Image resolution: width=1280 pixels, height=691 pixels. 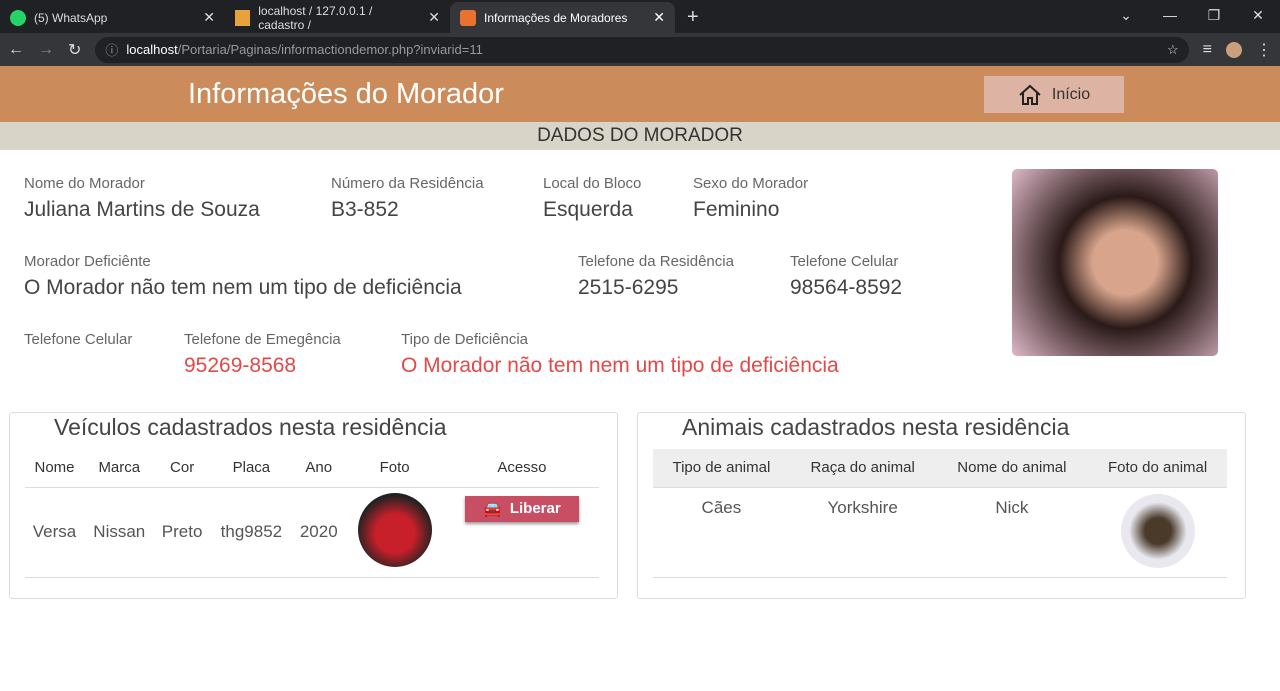 I want to click on info-icon: ⓘ, so click(x=112, y=50).